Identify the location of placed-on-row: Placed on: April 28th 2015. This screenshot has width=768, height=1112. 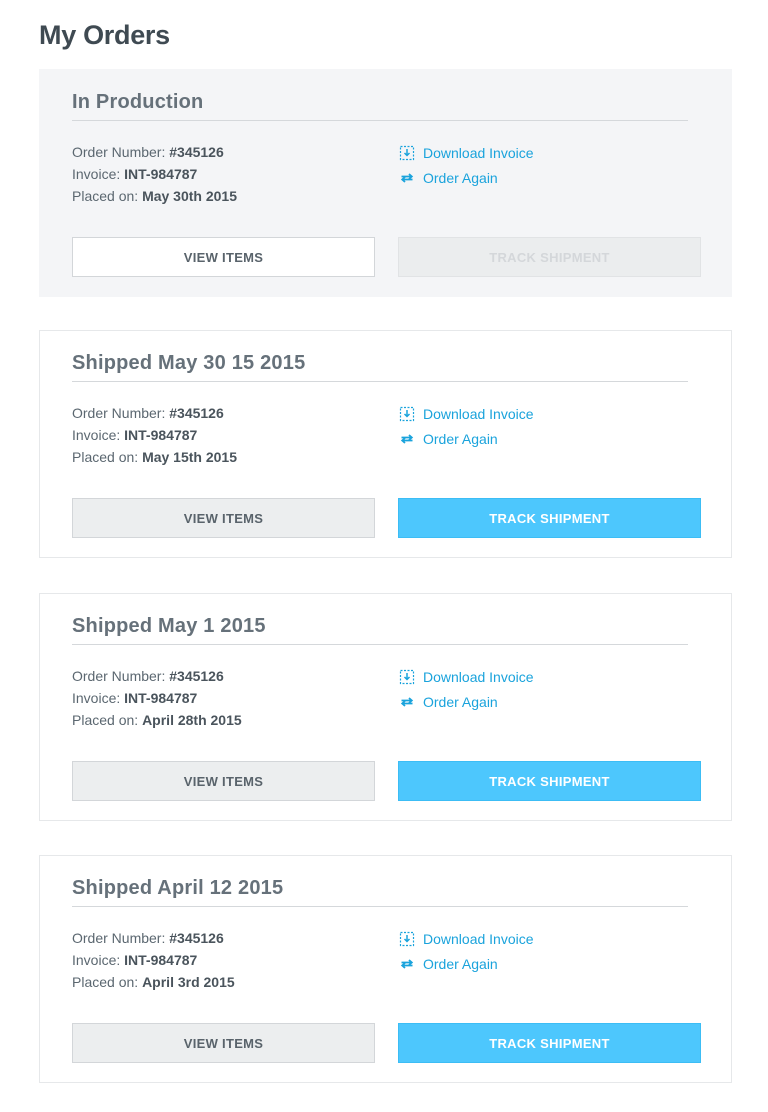
(157, 720).